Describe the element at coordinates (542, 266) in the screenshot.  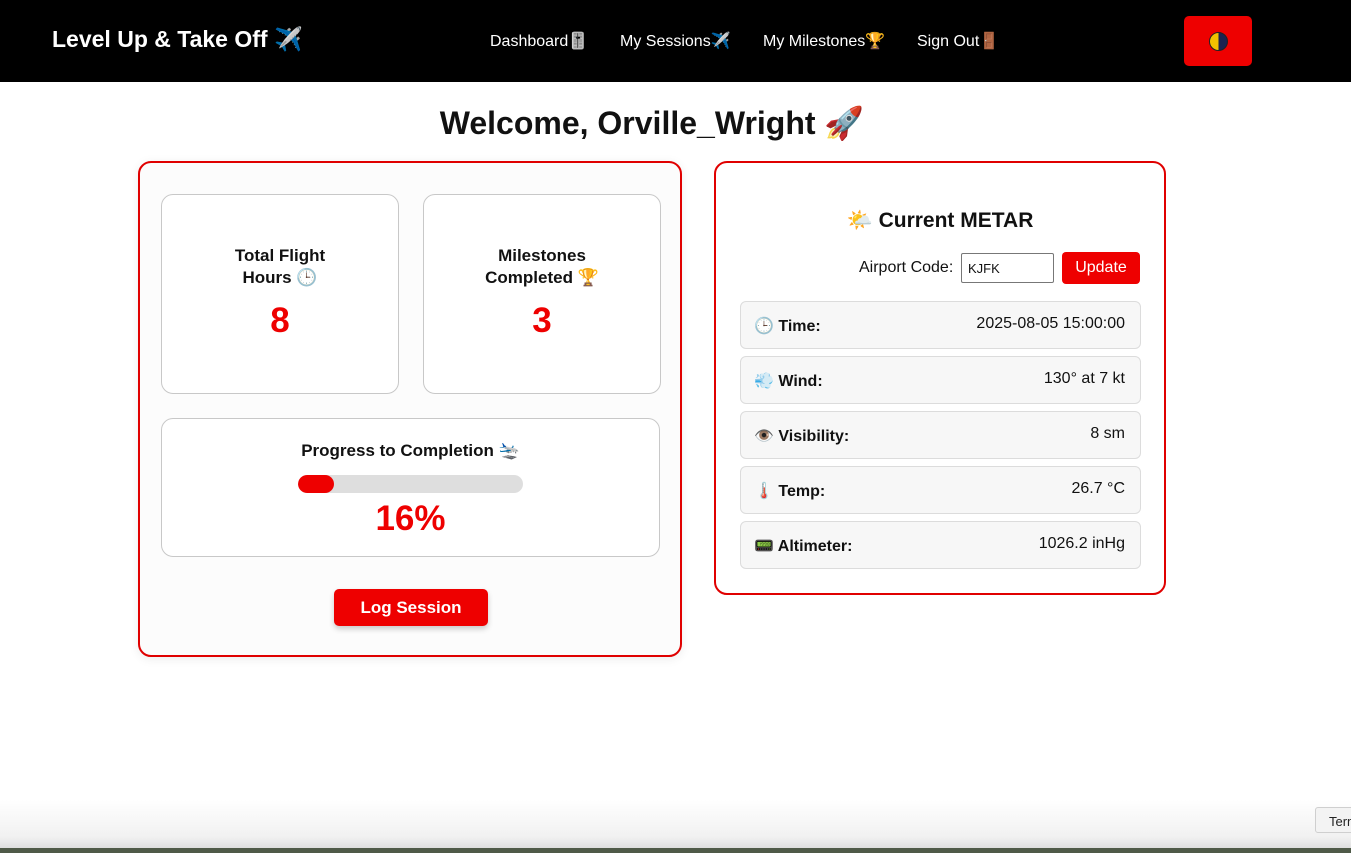
I see `milestones-label: Milestones Completed 🏆` at that location.